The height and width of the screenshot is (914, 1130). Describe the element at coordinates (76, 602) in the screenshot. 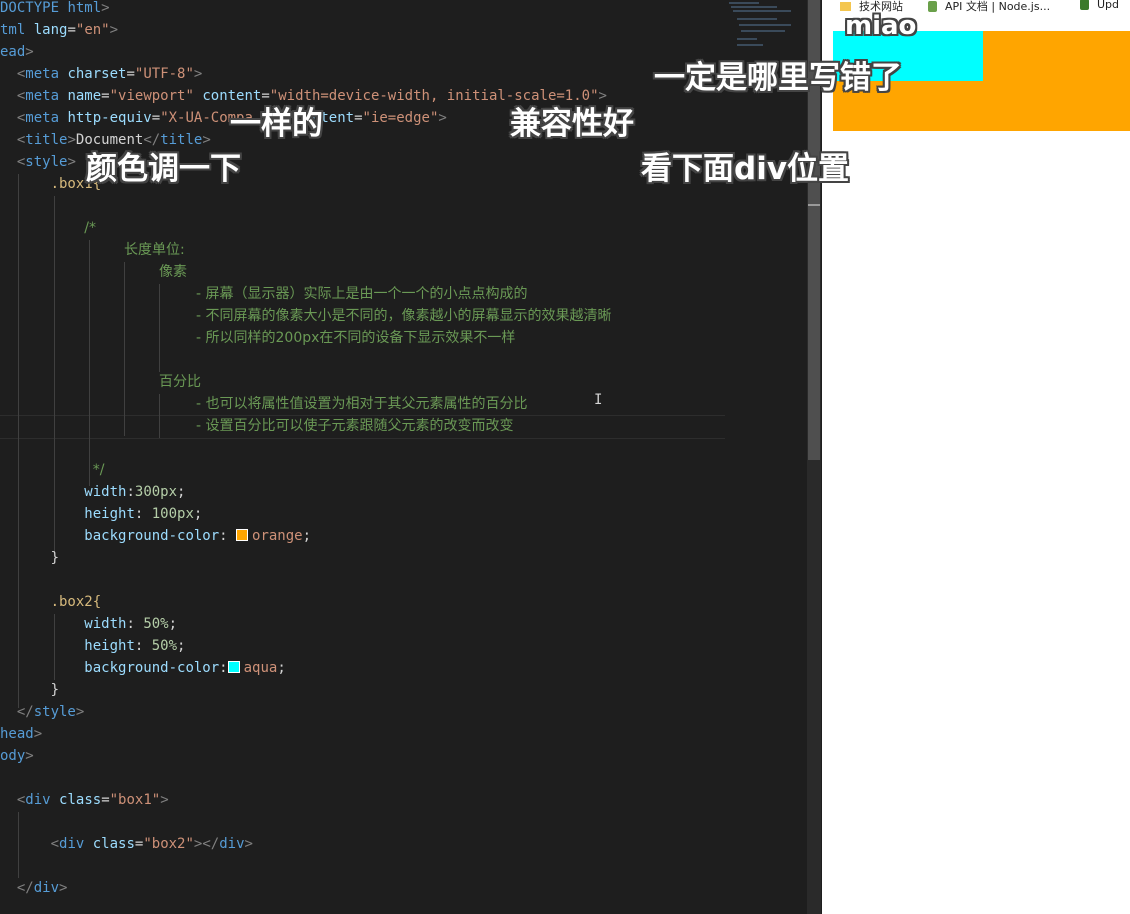

I see `code-line-28: .box2{` at that location.